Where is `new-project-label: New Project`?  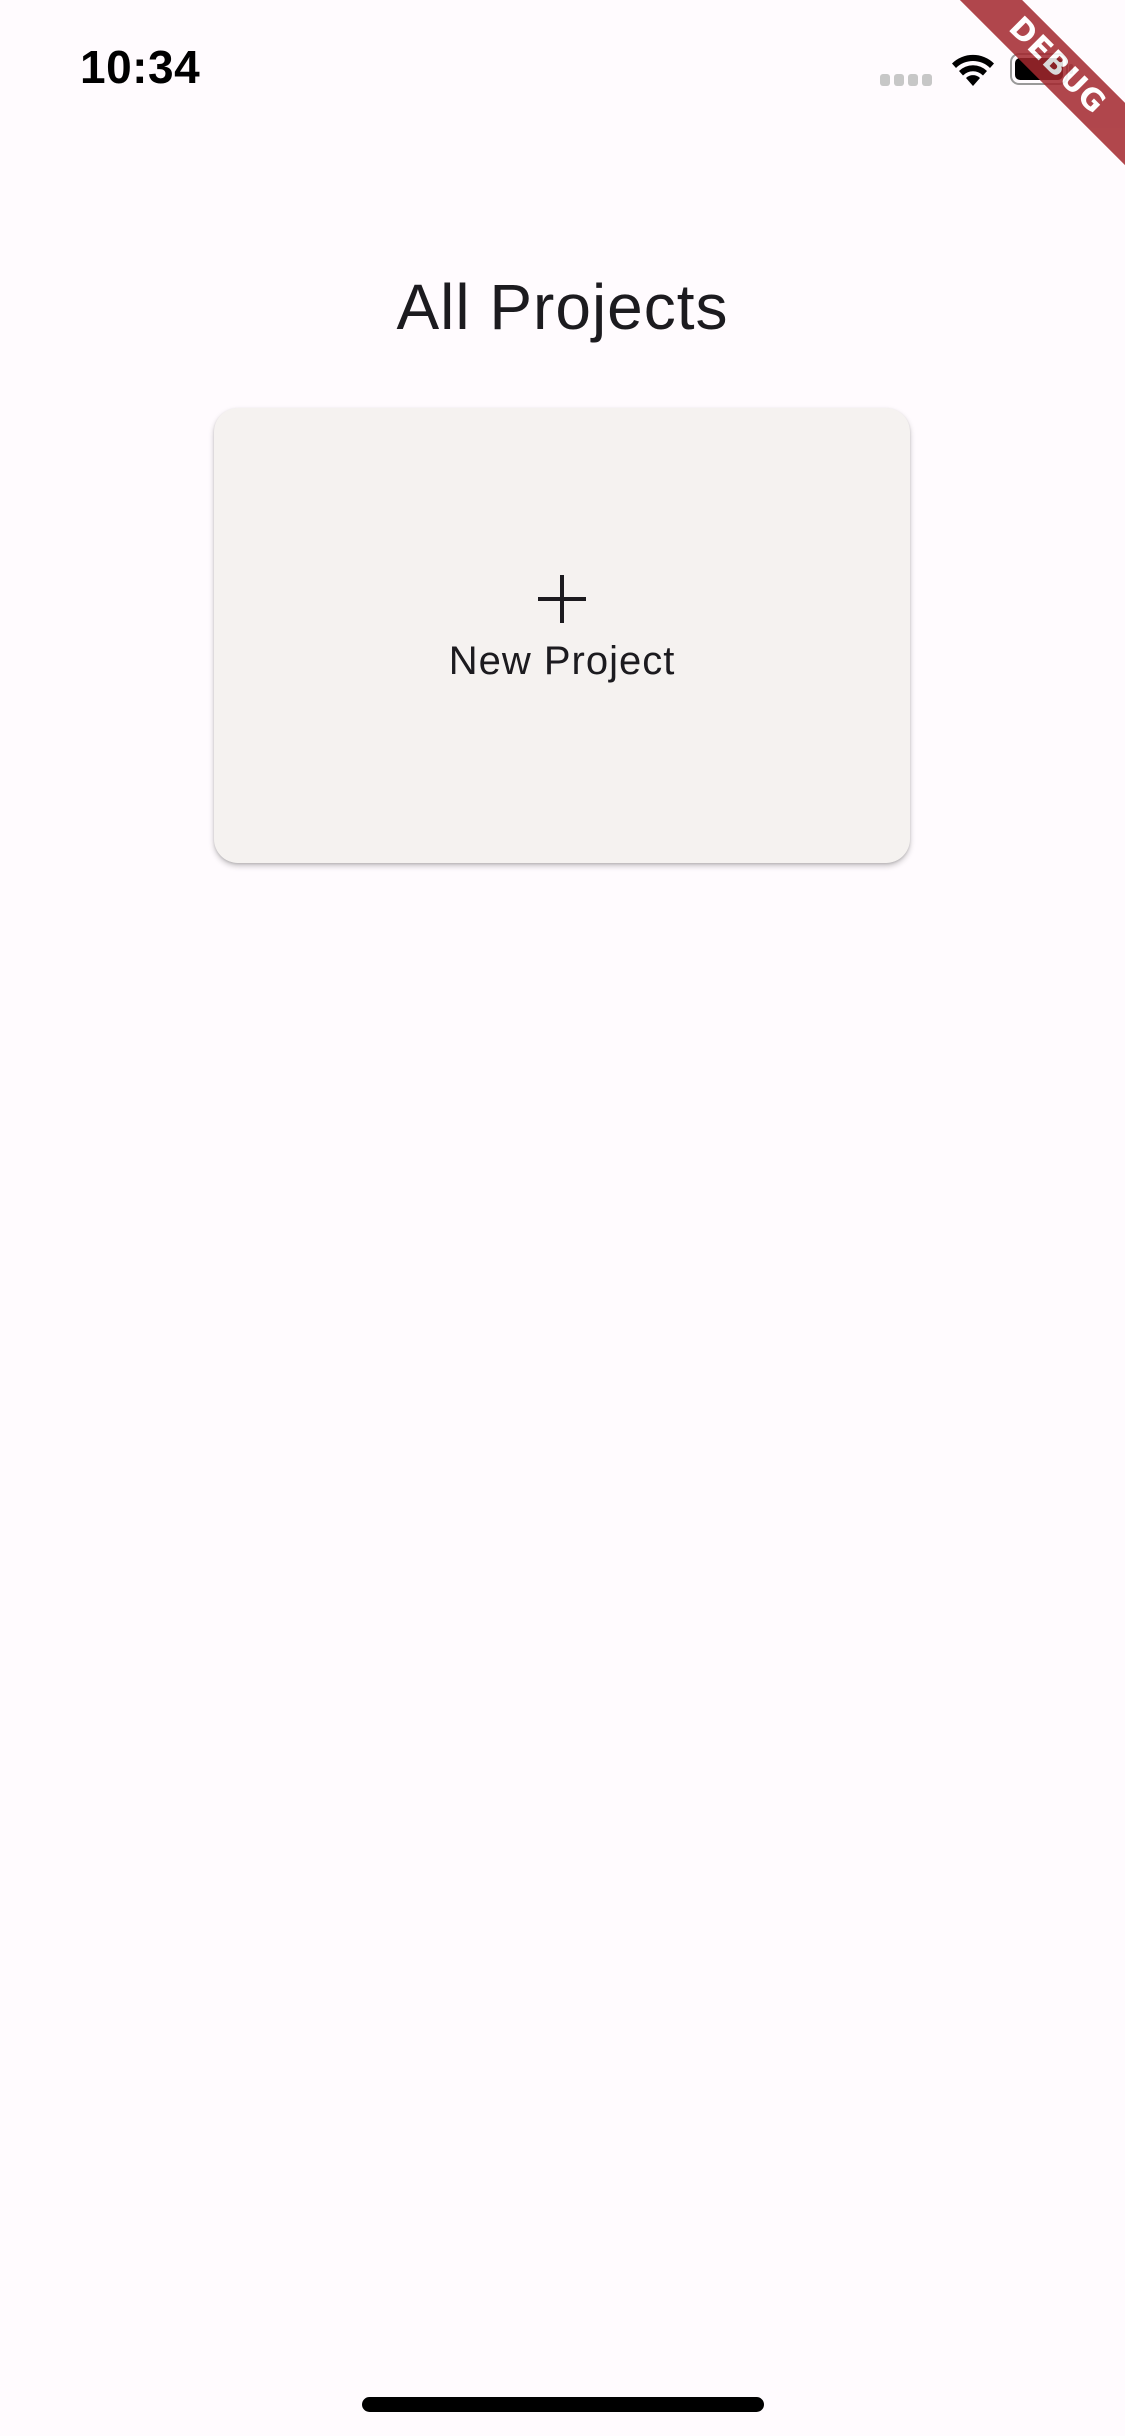
new-project-label: New Project is located at coordinates (562, 661).